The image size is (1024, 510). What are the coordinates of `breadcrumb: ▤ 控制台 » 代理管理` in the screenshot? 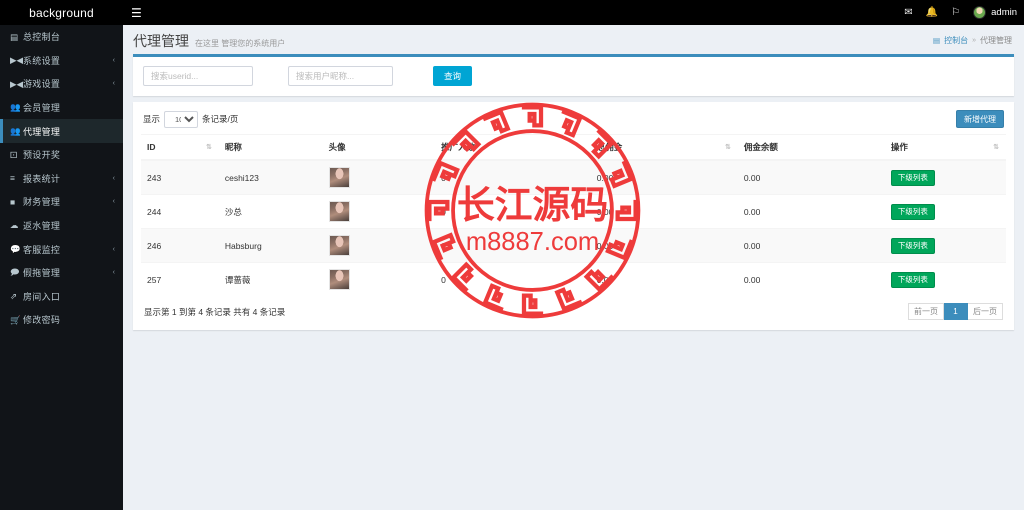 It's located at (972, 38).